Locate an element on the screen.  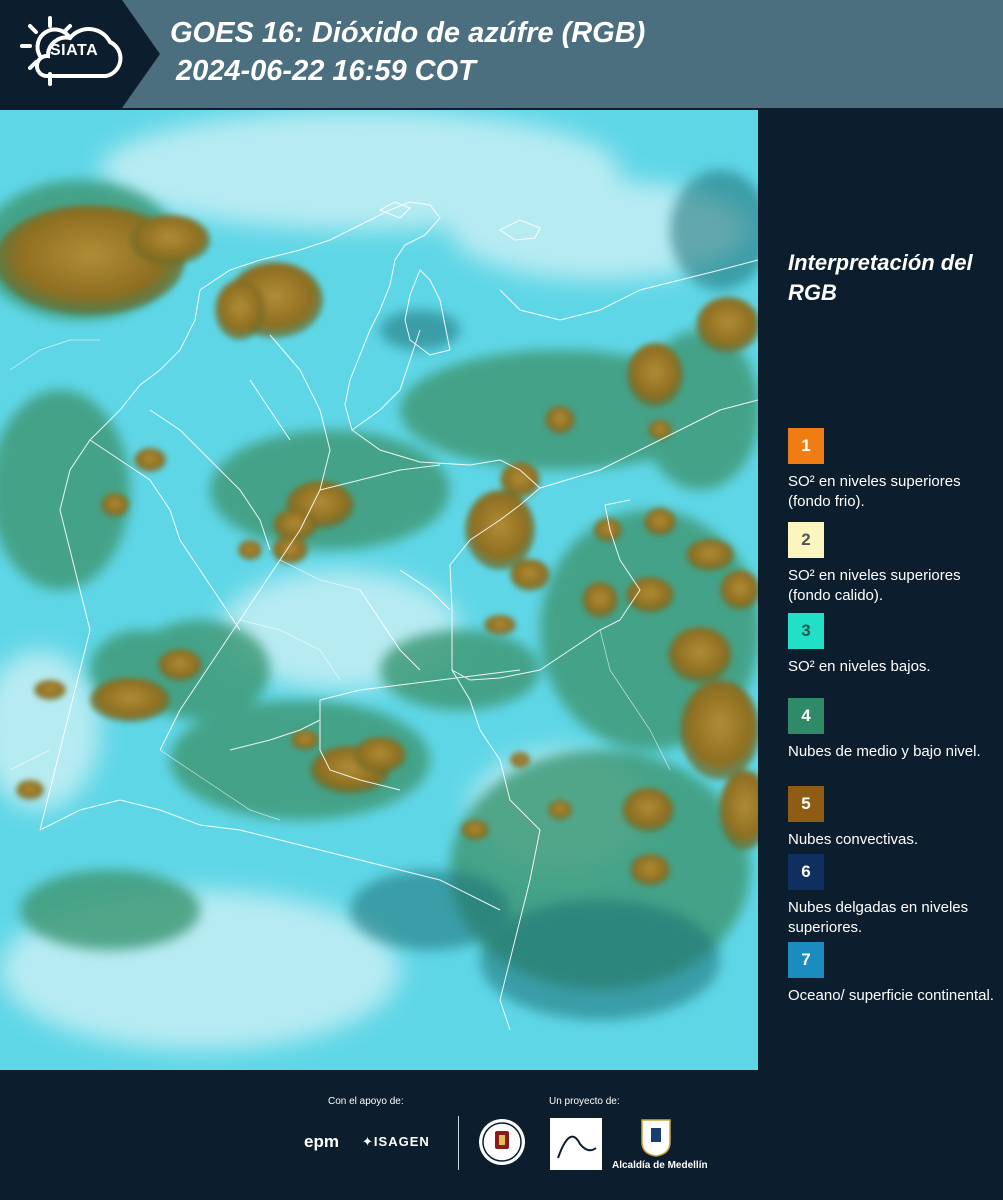
legend-swatch: 5 is located at coordinates (806, 804).